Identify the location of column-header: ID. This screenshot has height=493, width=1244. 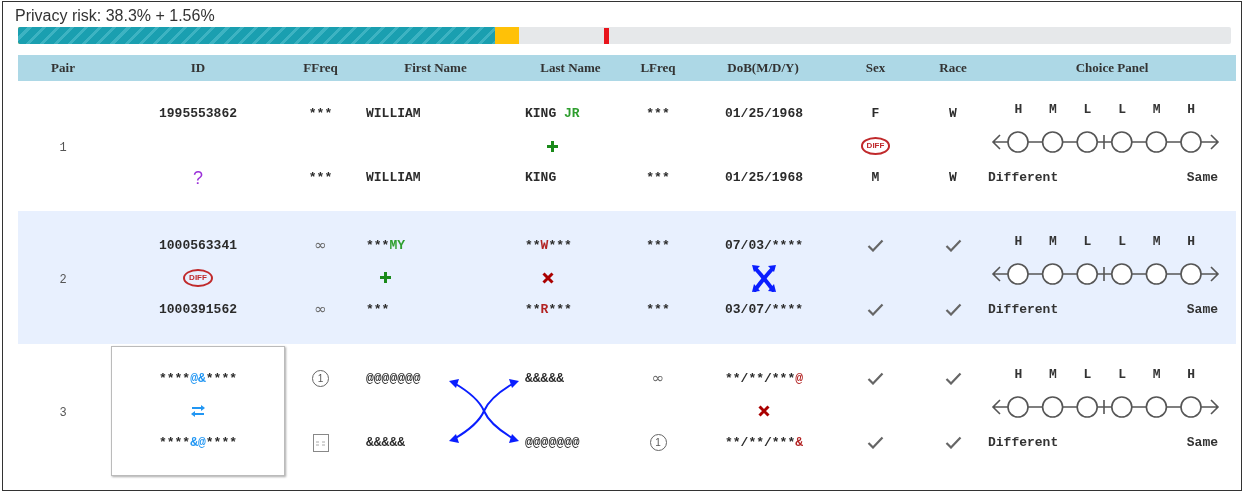
(198, 68).